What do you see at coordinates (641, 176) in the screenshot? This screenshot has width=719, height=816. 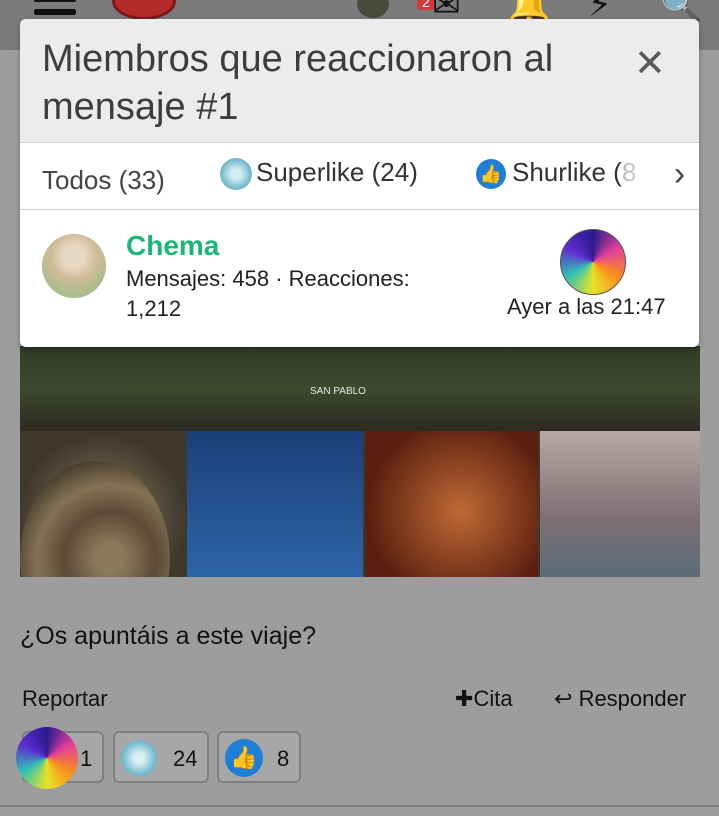 I see `tabs-fade` at bounding box center [641, 176].